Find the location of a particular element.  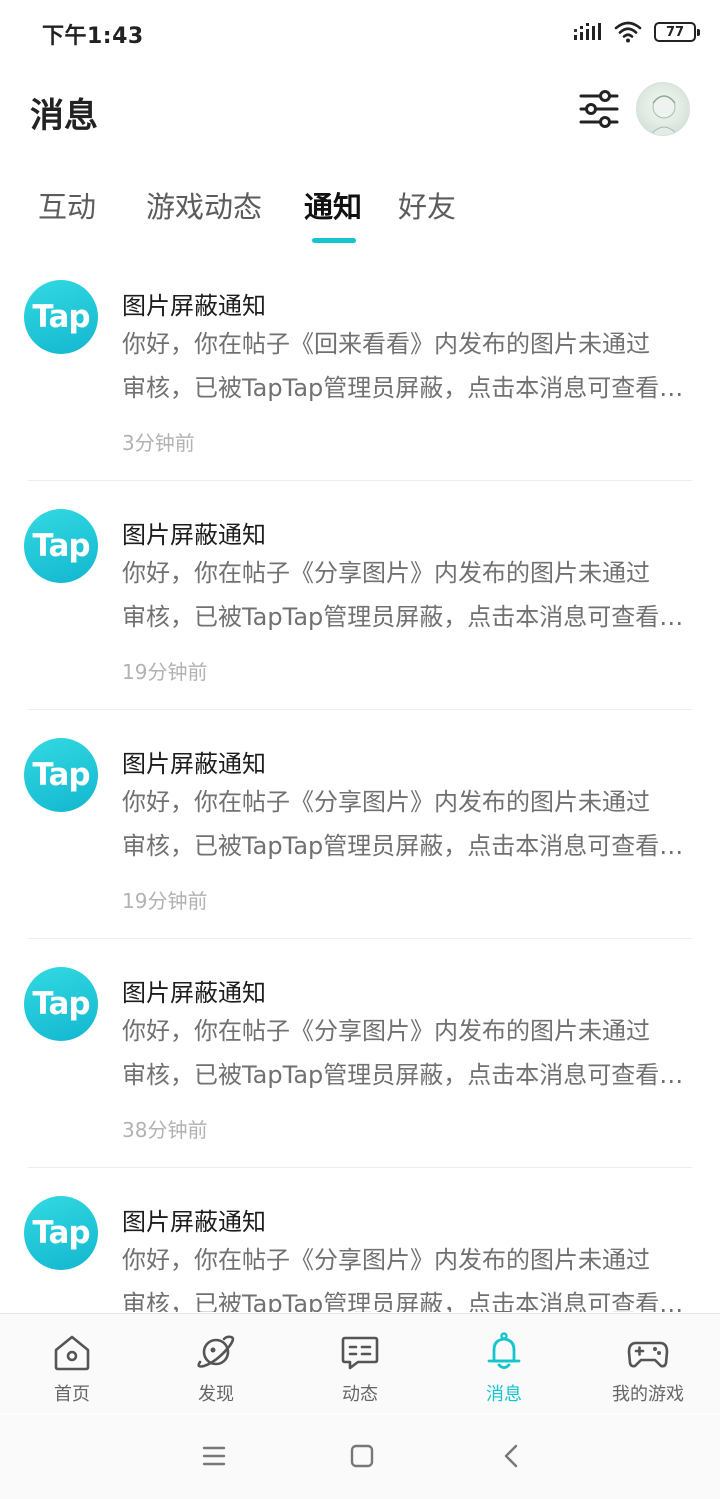

active-tab-indicator is located at coordinates (334, 240).